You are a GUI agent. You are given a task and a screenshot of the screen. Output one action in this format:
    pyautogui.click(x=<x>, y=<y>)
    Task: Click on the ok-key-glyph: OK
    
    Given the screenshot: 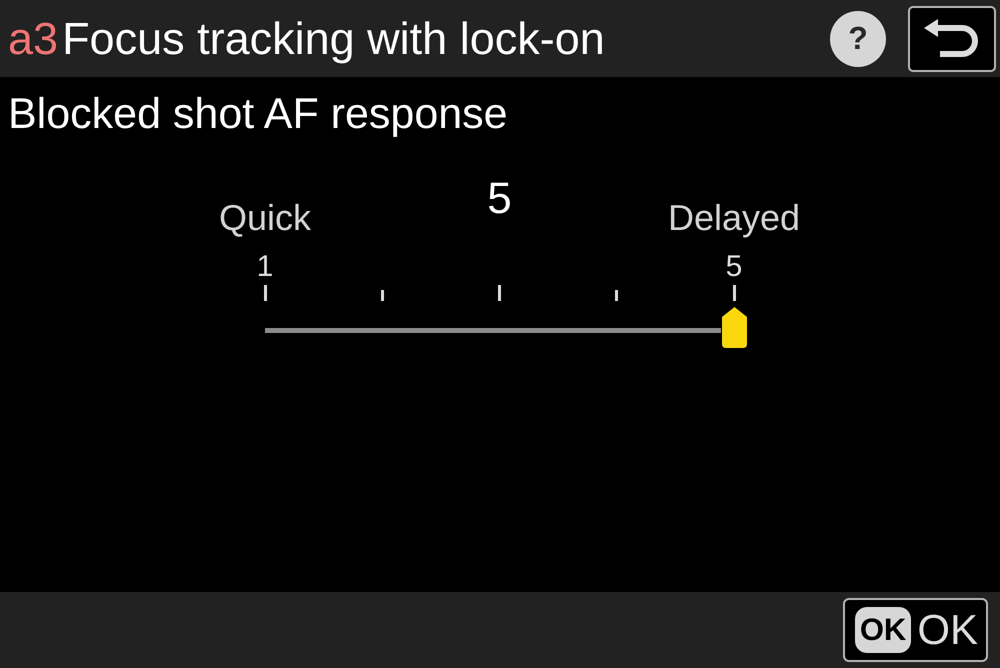 What is the action you would take?
    pyautogui.click(x=883, y=630)
    